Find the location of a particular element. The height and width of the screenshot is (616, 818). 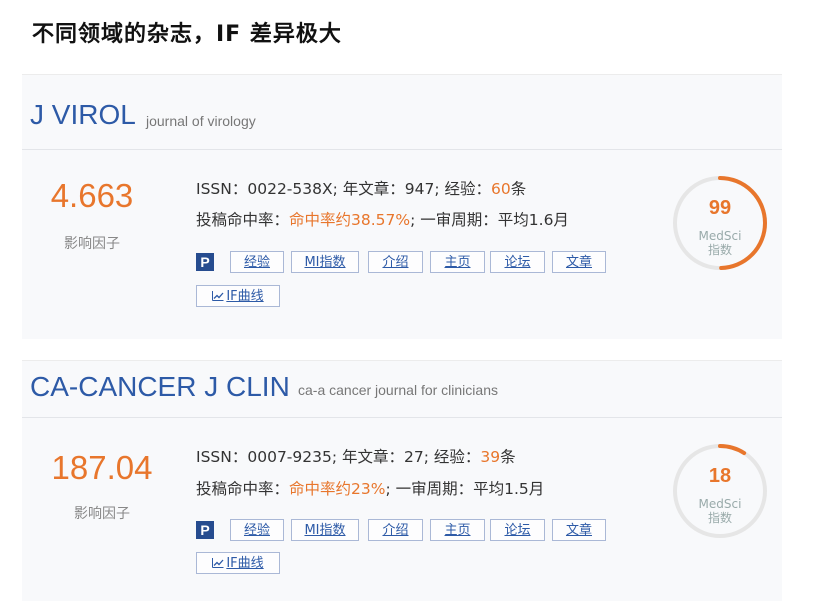

journal-card-header: J VIROL journal of virology is located at coordinates (402, 112).